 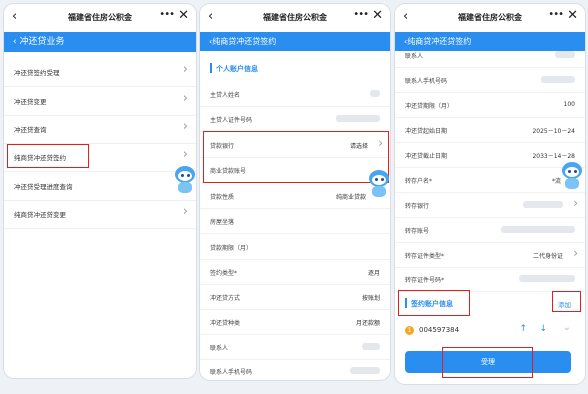 What do you see at coordinates (490, 130) in the screenshot?
I see `field-start-date: 冲还贷起始日期 2025－10－24` at bounding box center [490, 130].